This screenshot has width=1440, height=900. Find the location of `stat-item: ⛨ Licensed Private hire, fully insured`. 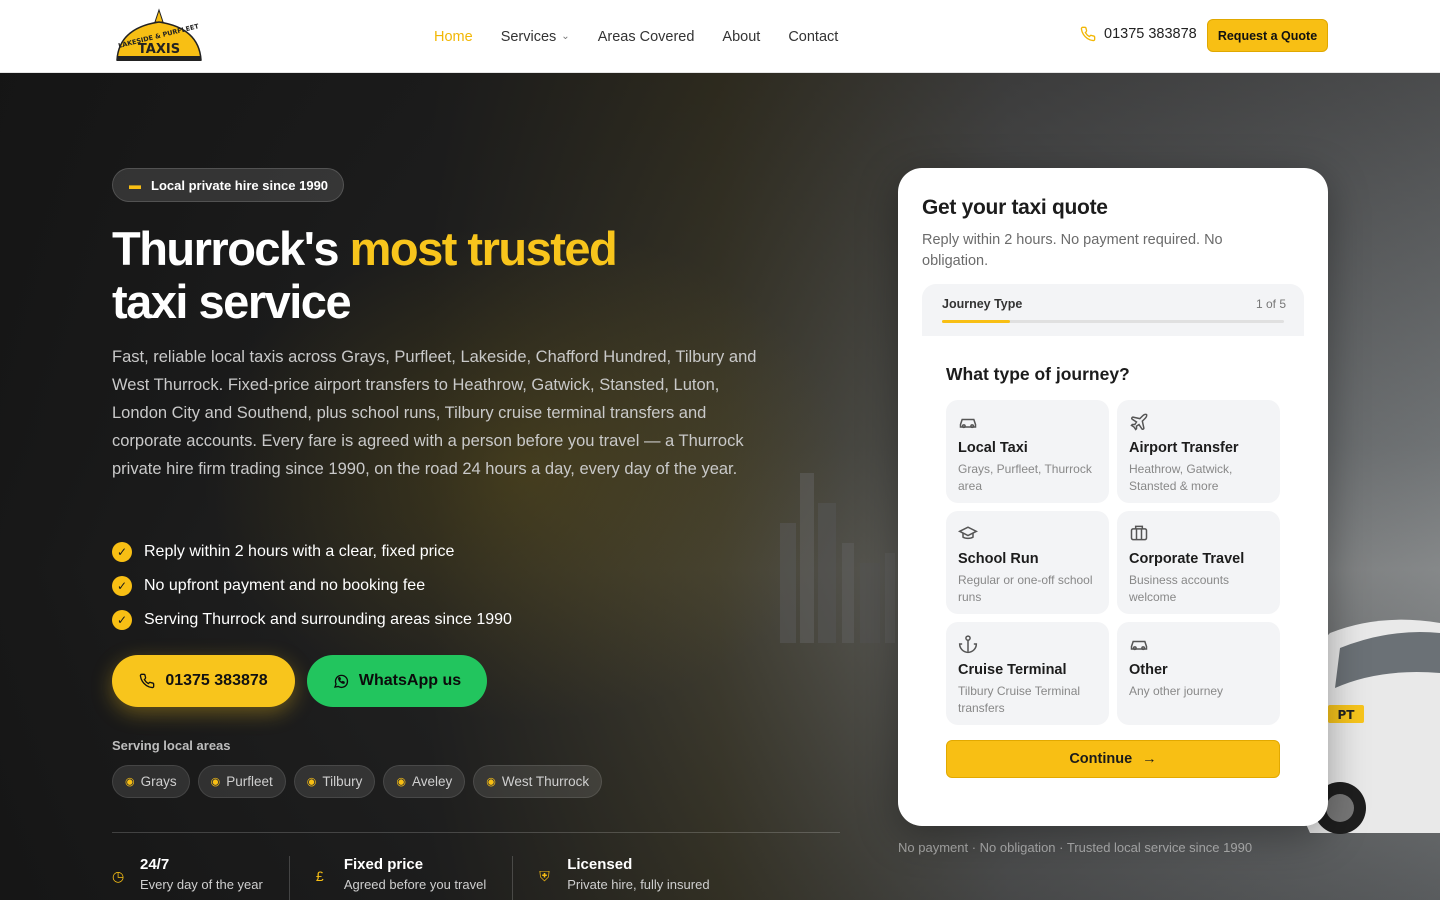

stat-item: ⛨ Licensed Private hire, fully insured is located at coordinates (637, 878).